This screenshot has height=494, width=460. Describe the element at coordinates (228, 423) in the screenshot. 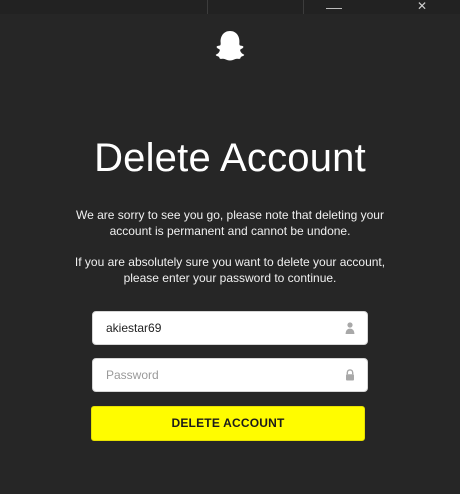

I see `delete-account-button: DELETE ACCOUNT` at that location.